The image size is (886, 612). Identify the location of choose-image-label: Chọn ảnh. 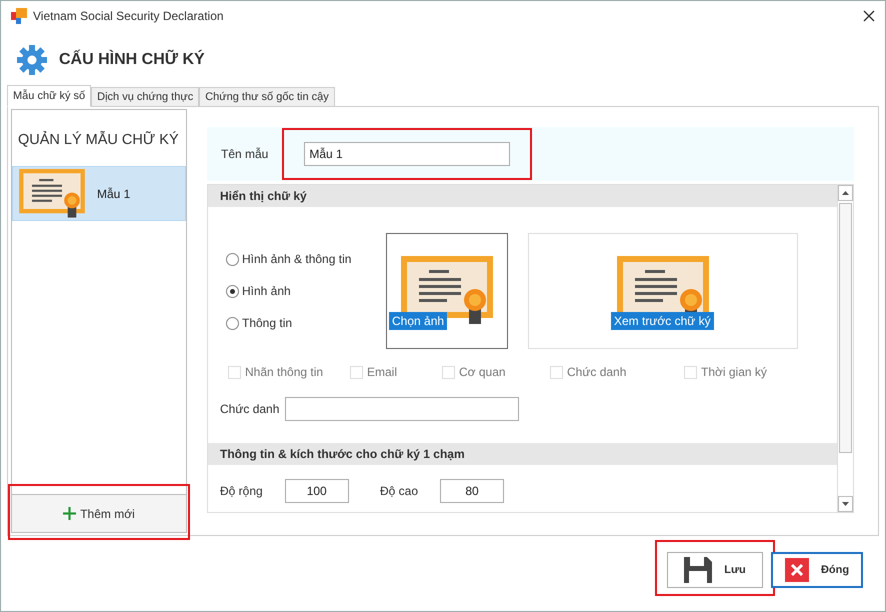
(418, 321).